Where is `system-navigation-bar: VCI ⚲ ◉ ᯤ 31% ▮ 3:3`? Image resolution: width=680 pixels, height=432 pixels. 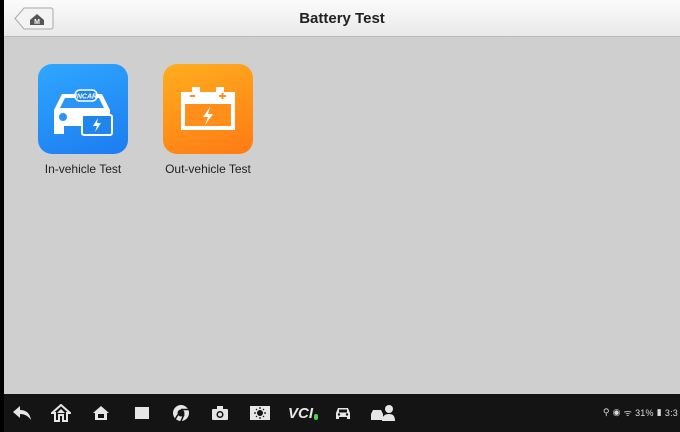
system-navigation-bar: VCI ⚲ ◉ ᯤ 31% ▮ 3:3 is located at coordinates (342, 413).